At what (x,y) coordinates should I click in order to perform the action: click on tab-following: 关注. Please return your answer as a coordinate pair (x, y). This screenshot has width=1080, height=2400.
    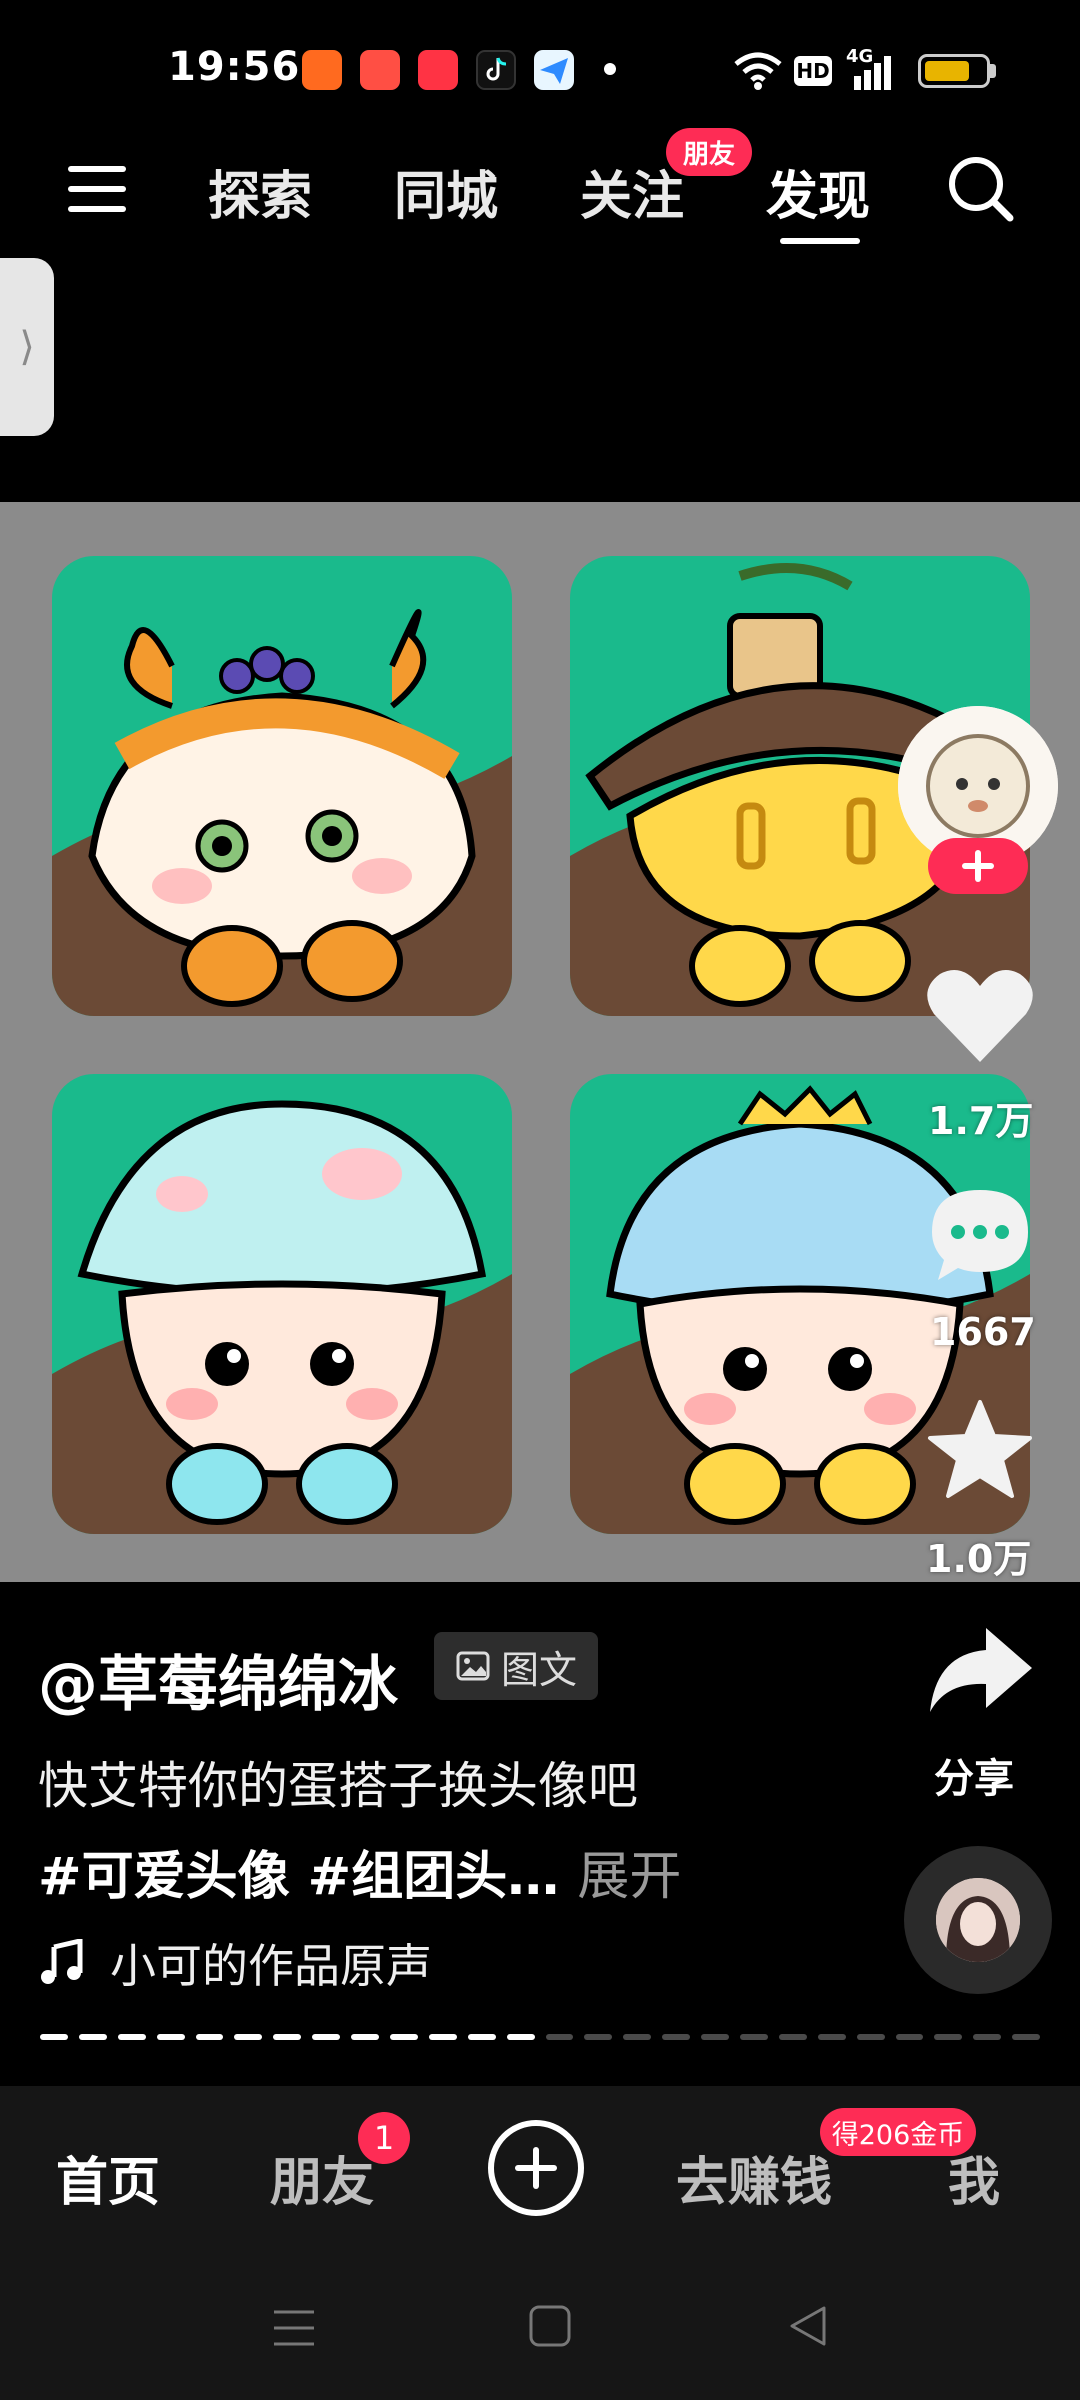
    Looking at the image, I should click on (632, 191).